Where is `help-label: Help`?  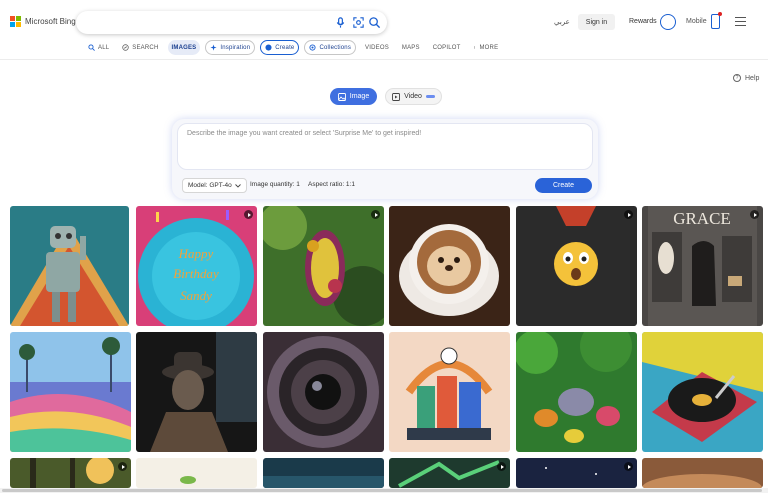 help-label: Help is located at coordinates (752, 78).